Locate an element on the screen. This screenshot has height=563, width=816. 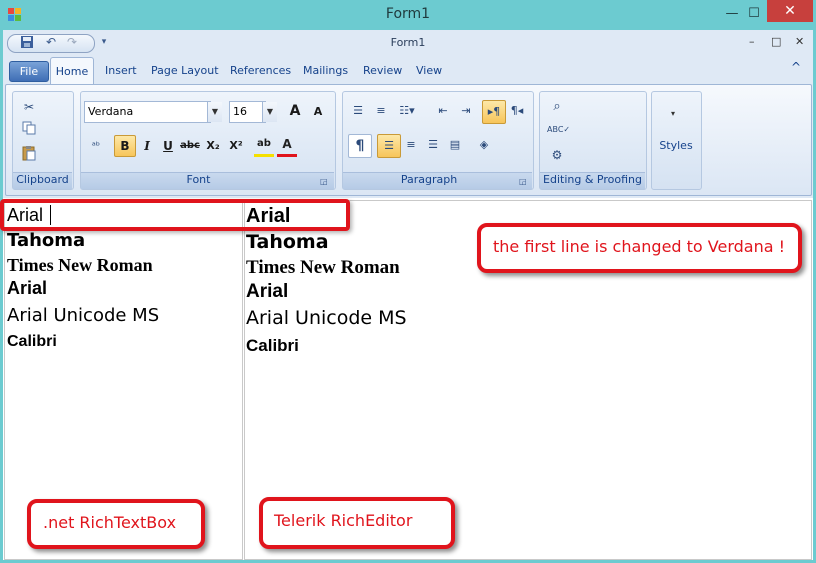
align-left-icon: ☰ is located at coordinates (389, 146).